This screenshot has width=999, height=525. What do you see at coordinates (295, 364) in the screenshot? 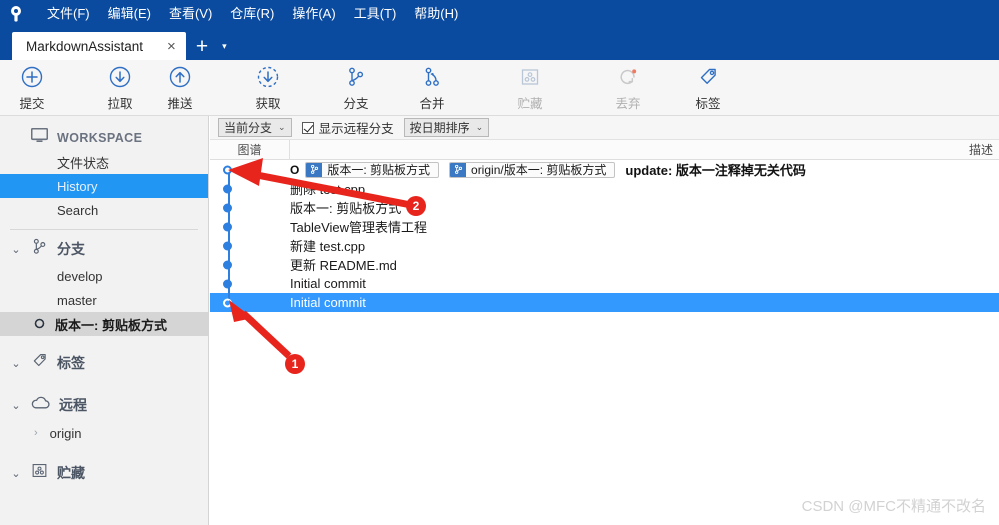
I see `annotation-badge-1: 1` at bounding box center [295, 364].